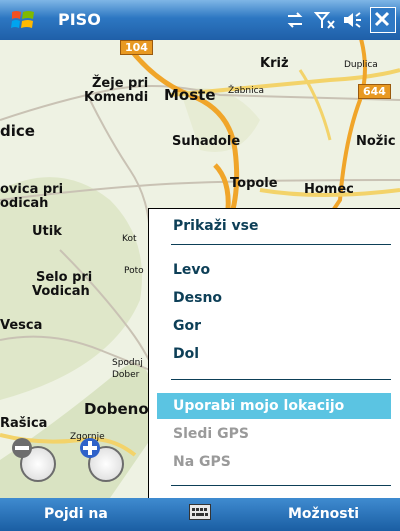 This screenshot has height=531, width=400. What do you see at coordinates (274, 63) in the screenshot?
I see `place-label: Kriż` at bounding box center [274, 63].